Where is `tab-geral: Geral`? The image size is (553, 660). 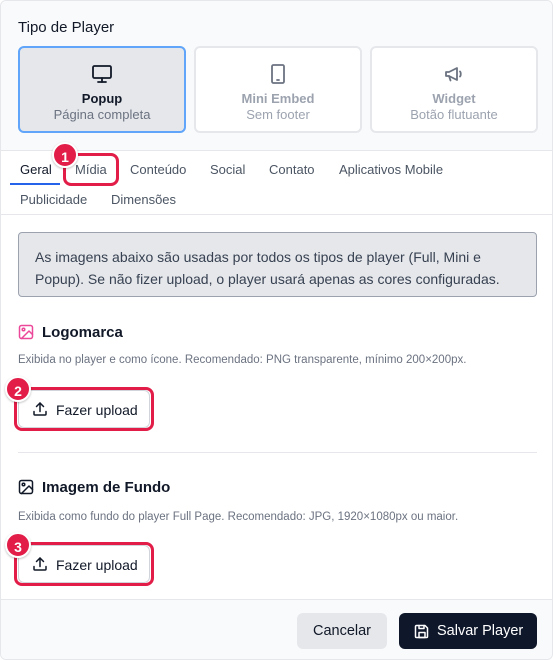 tab-geral: Geral is located at coordinates (36, 169).